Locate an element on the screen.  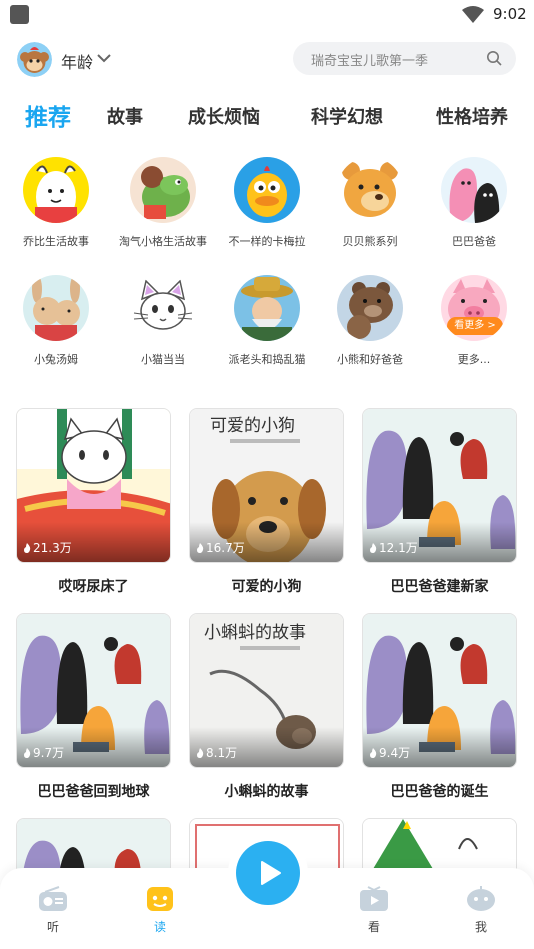
category-item: 派老头和捣乱猫 is located at coordinates (267, 321).